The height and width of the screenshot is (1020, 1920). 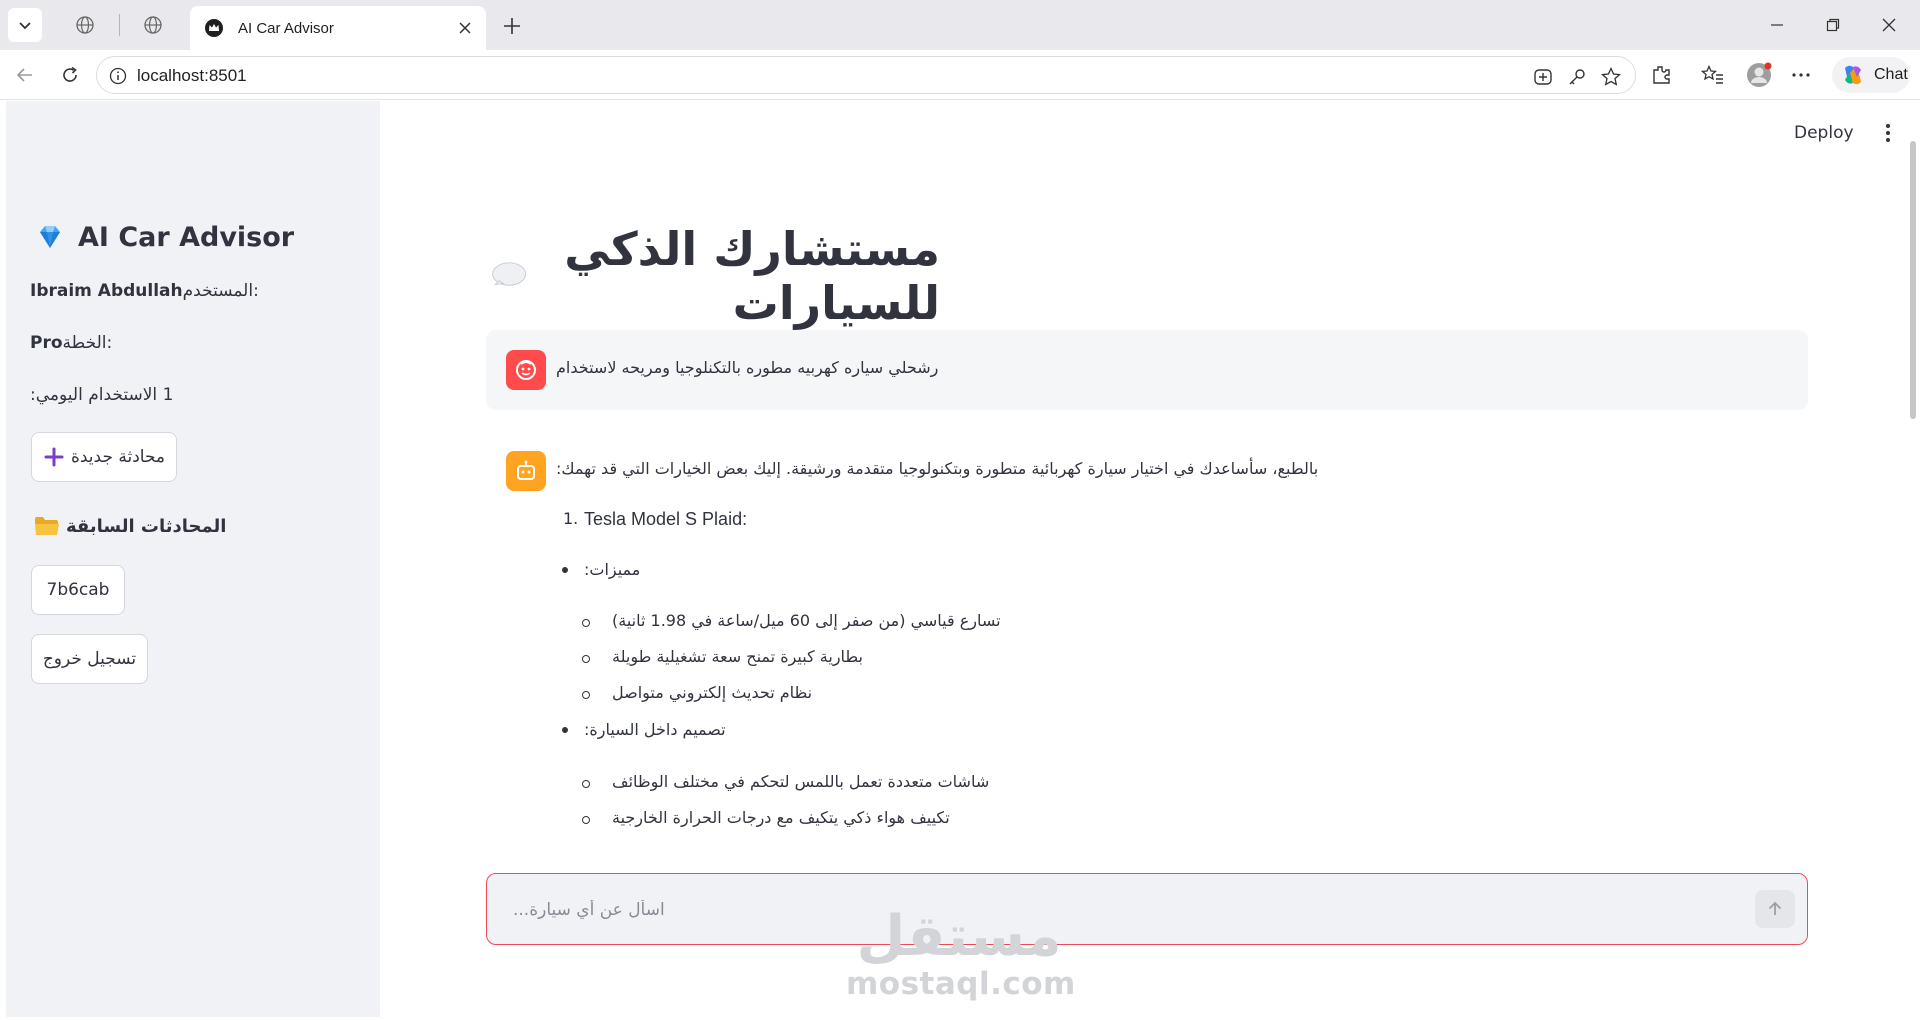 I want to click on new-chat-button: محادثة جديدة, so click(x=104, y=457).